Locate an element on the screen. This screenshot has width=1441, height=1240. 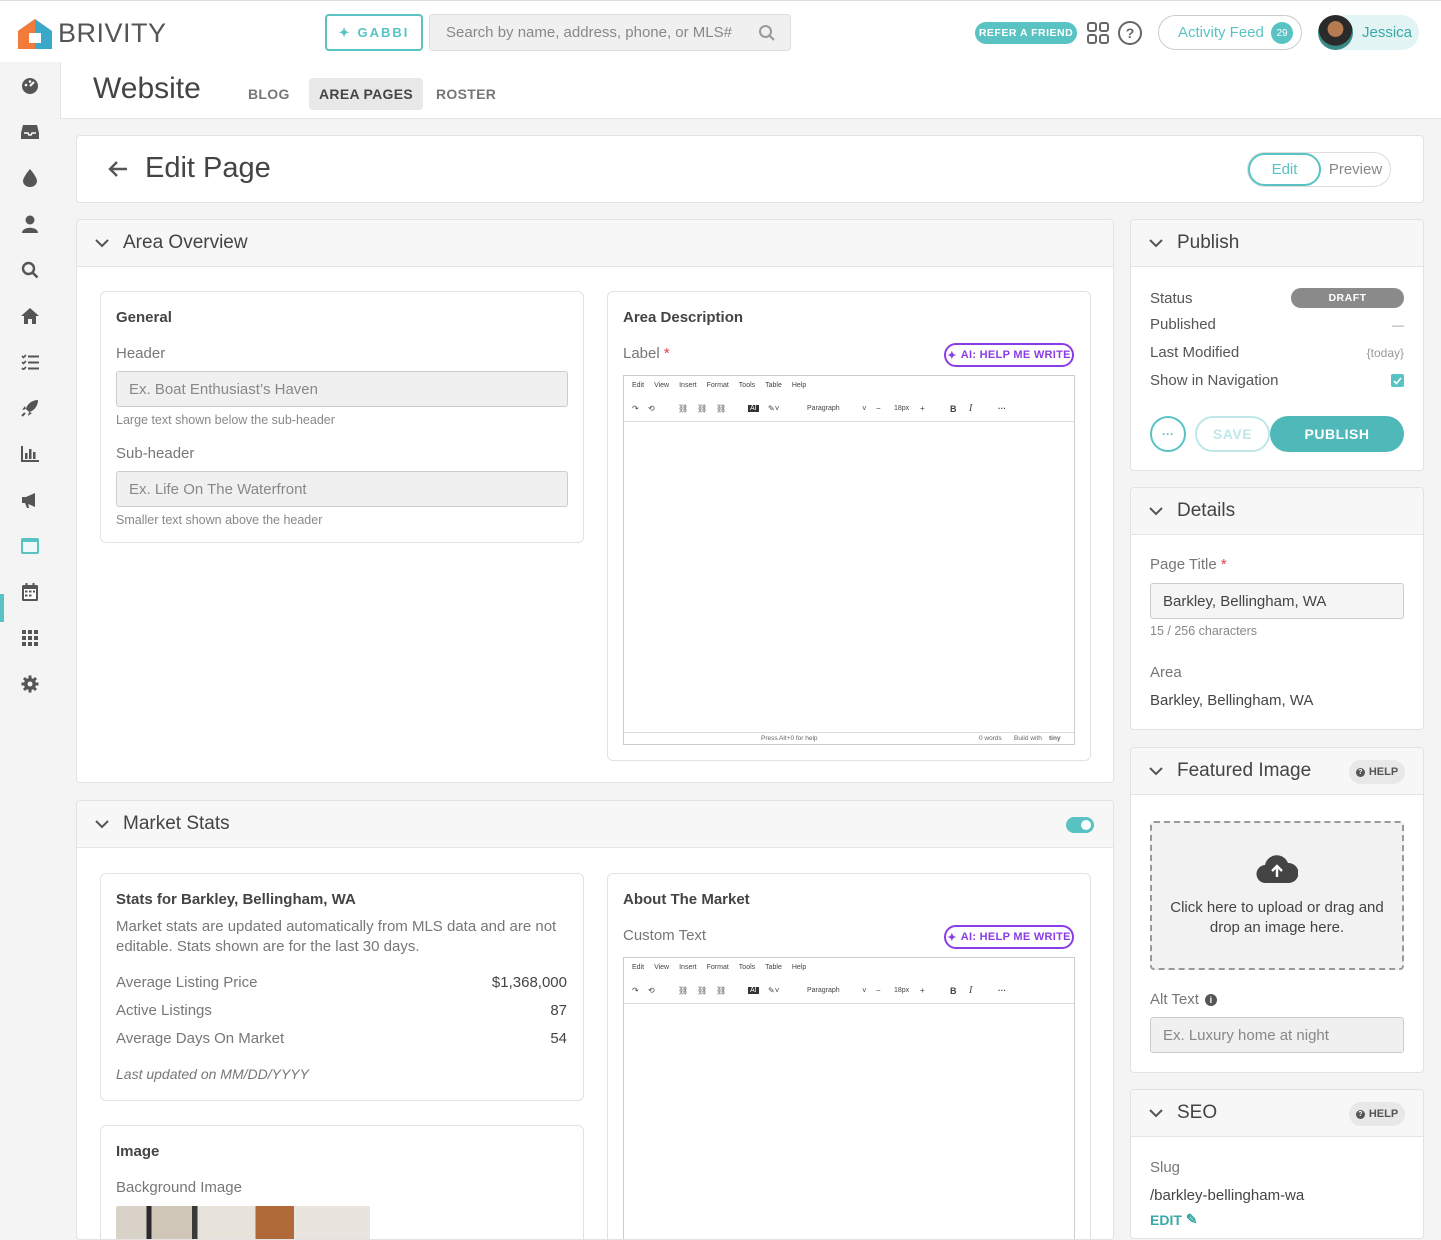
publish-header: Publish is located at coordinates (1277, 243).